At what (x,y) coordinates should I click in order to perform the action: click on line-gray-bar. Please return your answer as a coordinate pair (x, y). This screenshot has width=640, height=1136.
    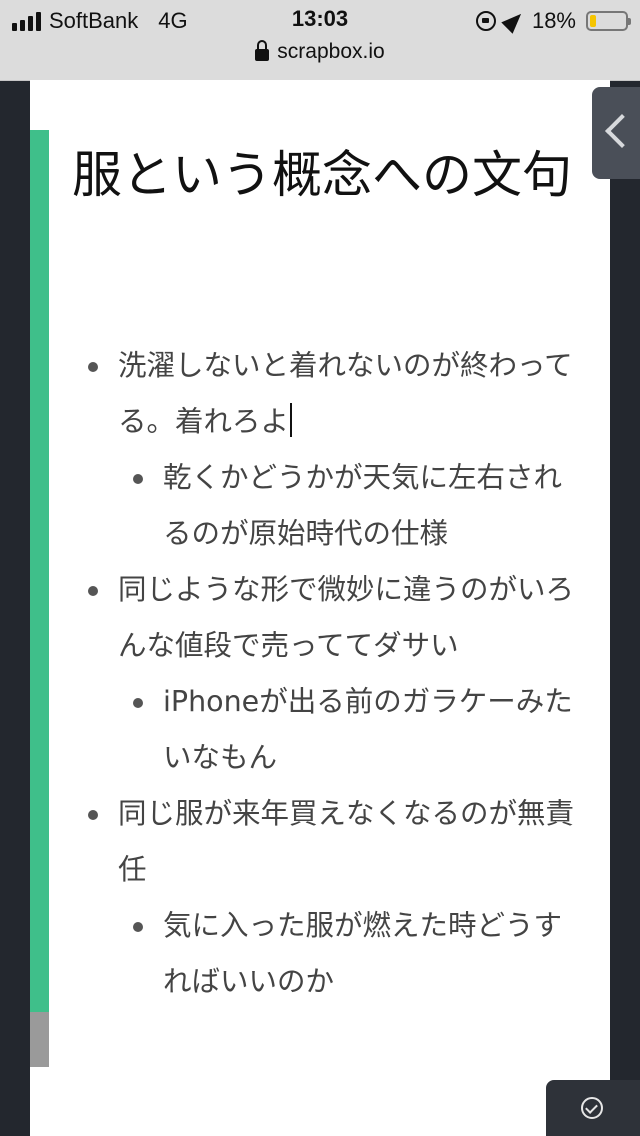
    Looking at the image, I should click on (39, 1039).